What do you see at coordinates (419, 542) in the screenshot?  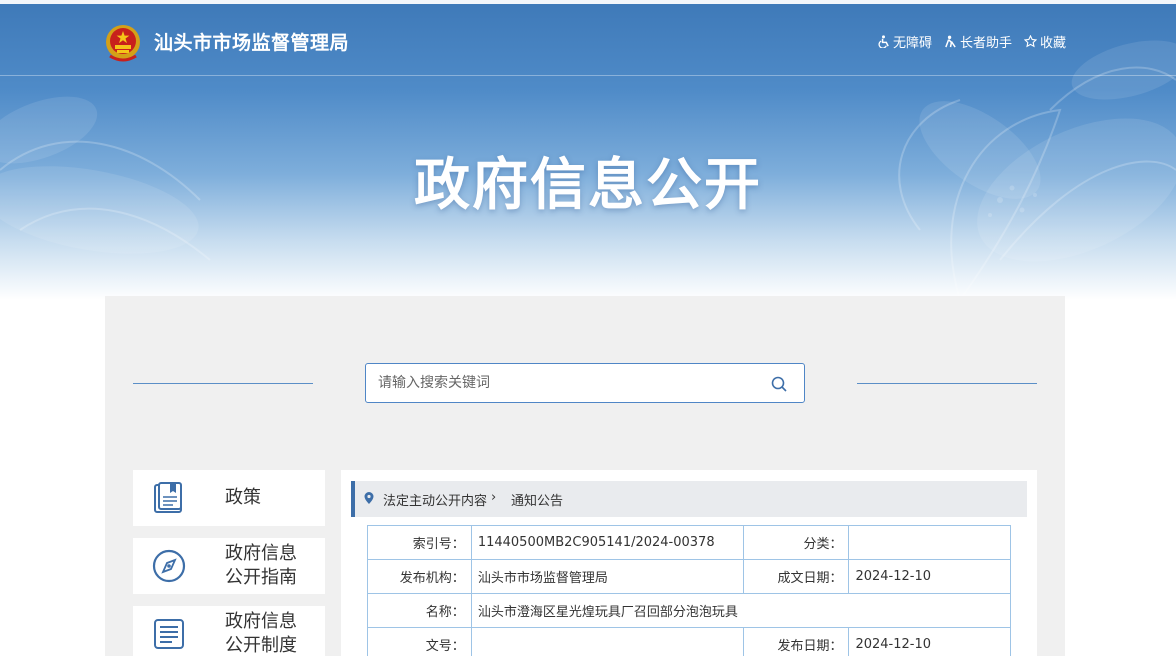 I see `index-label: 索引号：` at bounding box center [419, 542].